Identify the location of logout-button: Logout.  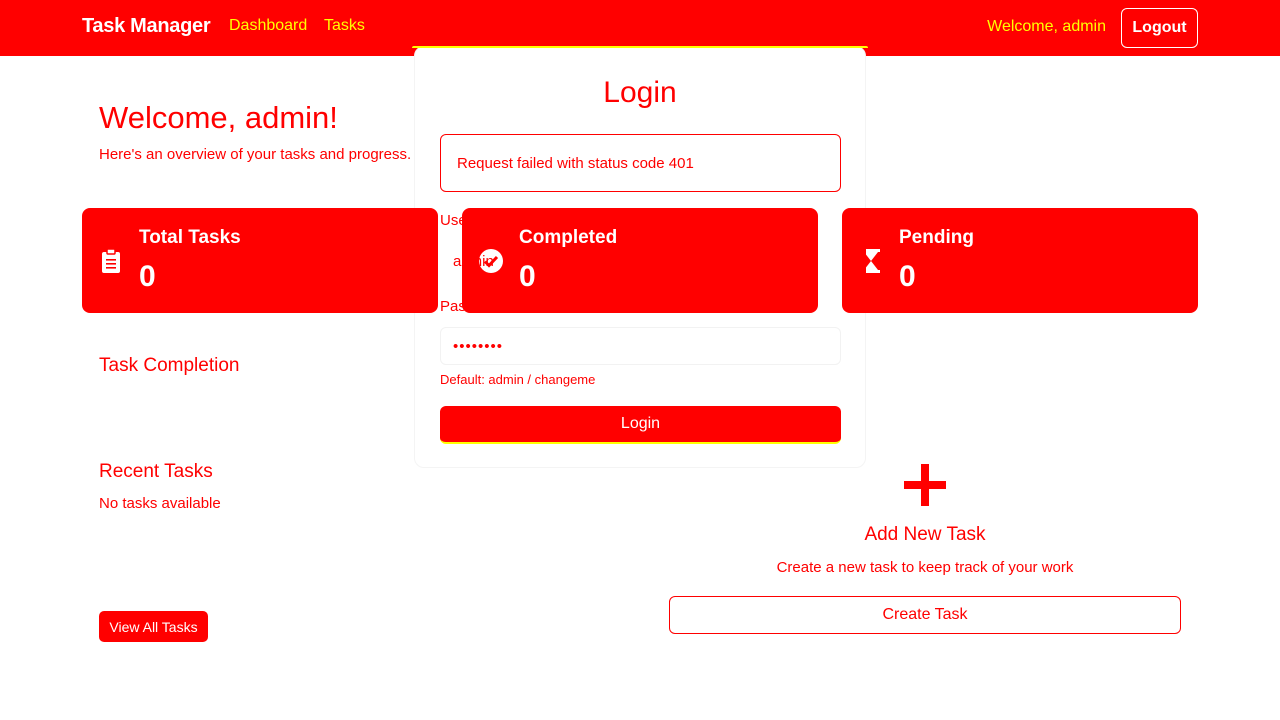
(1159, 28).